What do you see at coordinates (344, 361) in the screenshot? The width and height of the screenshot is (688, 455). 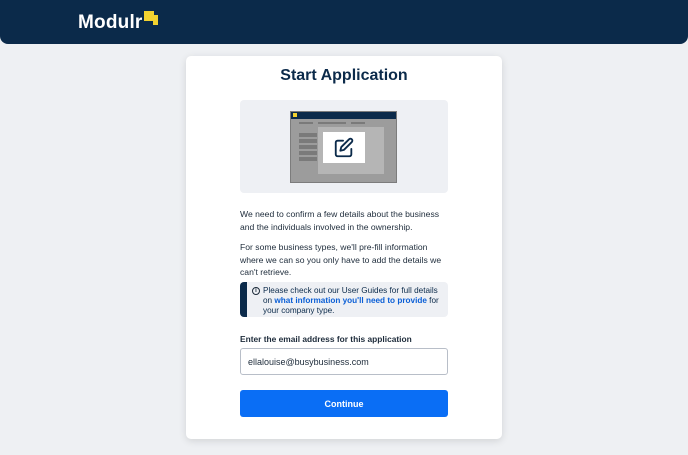 I see `email-field` at bounding box center [344, 361].